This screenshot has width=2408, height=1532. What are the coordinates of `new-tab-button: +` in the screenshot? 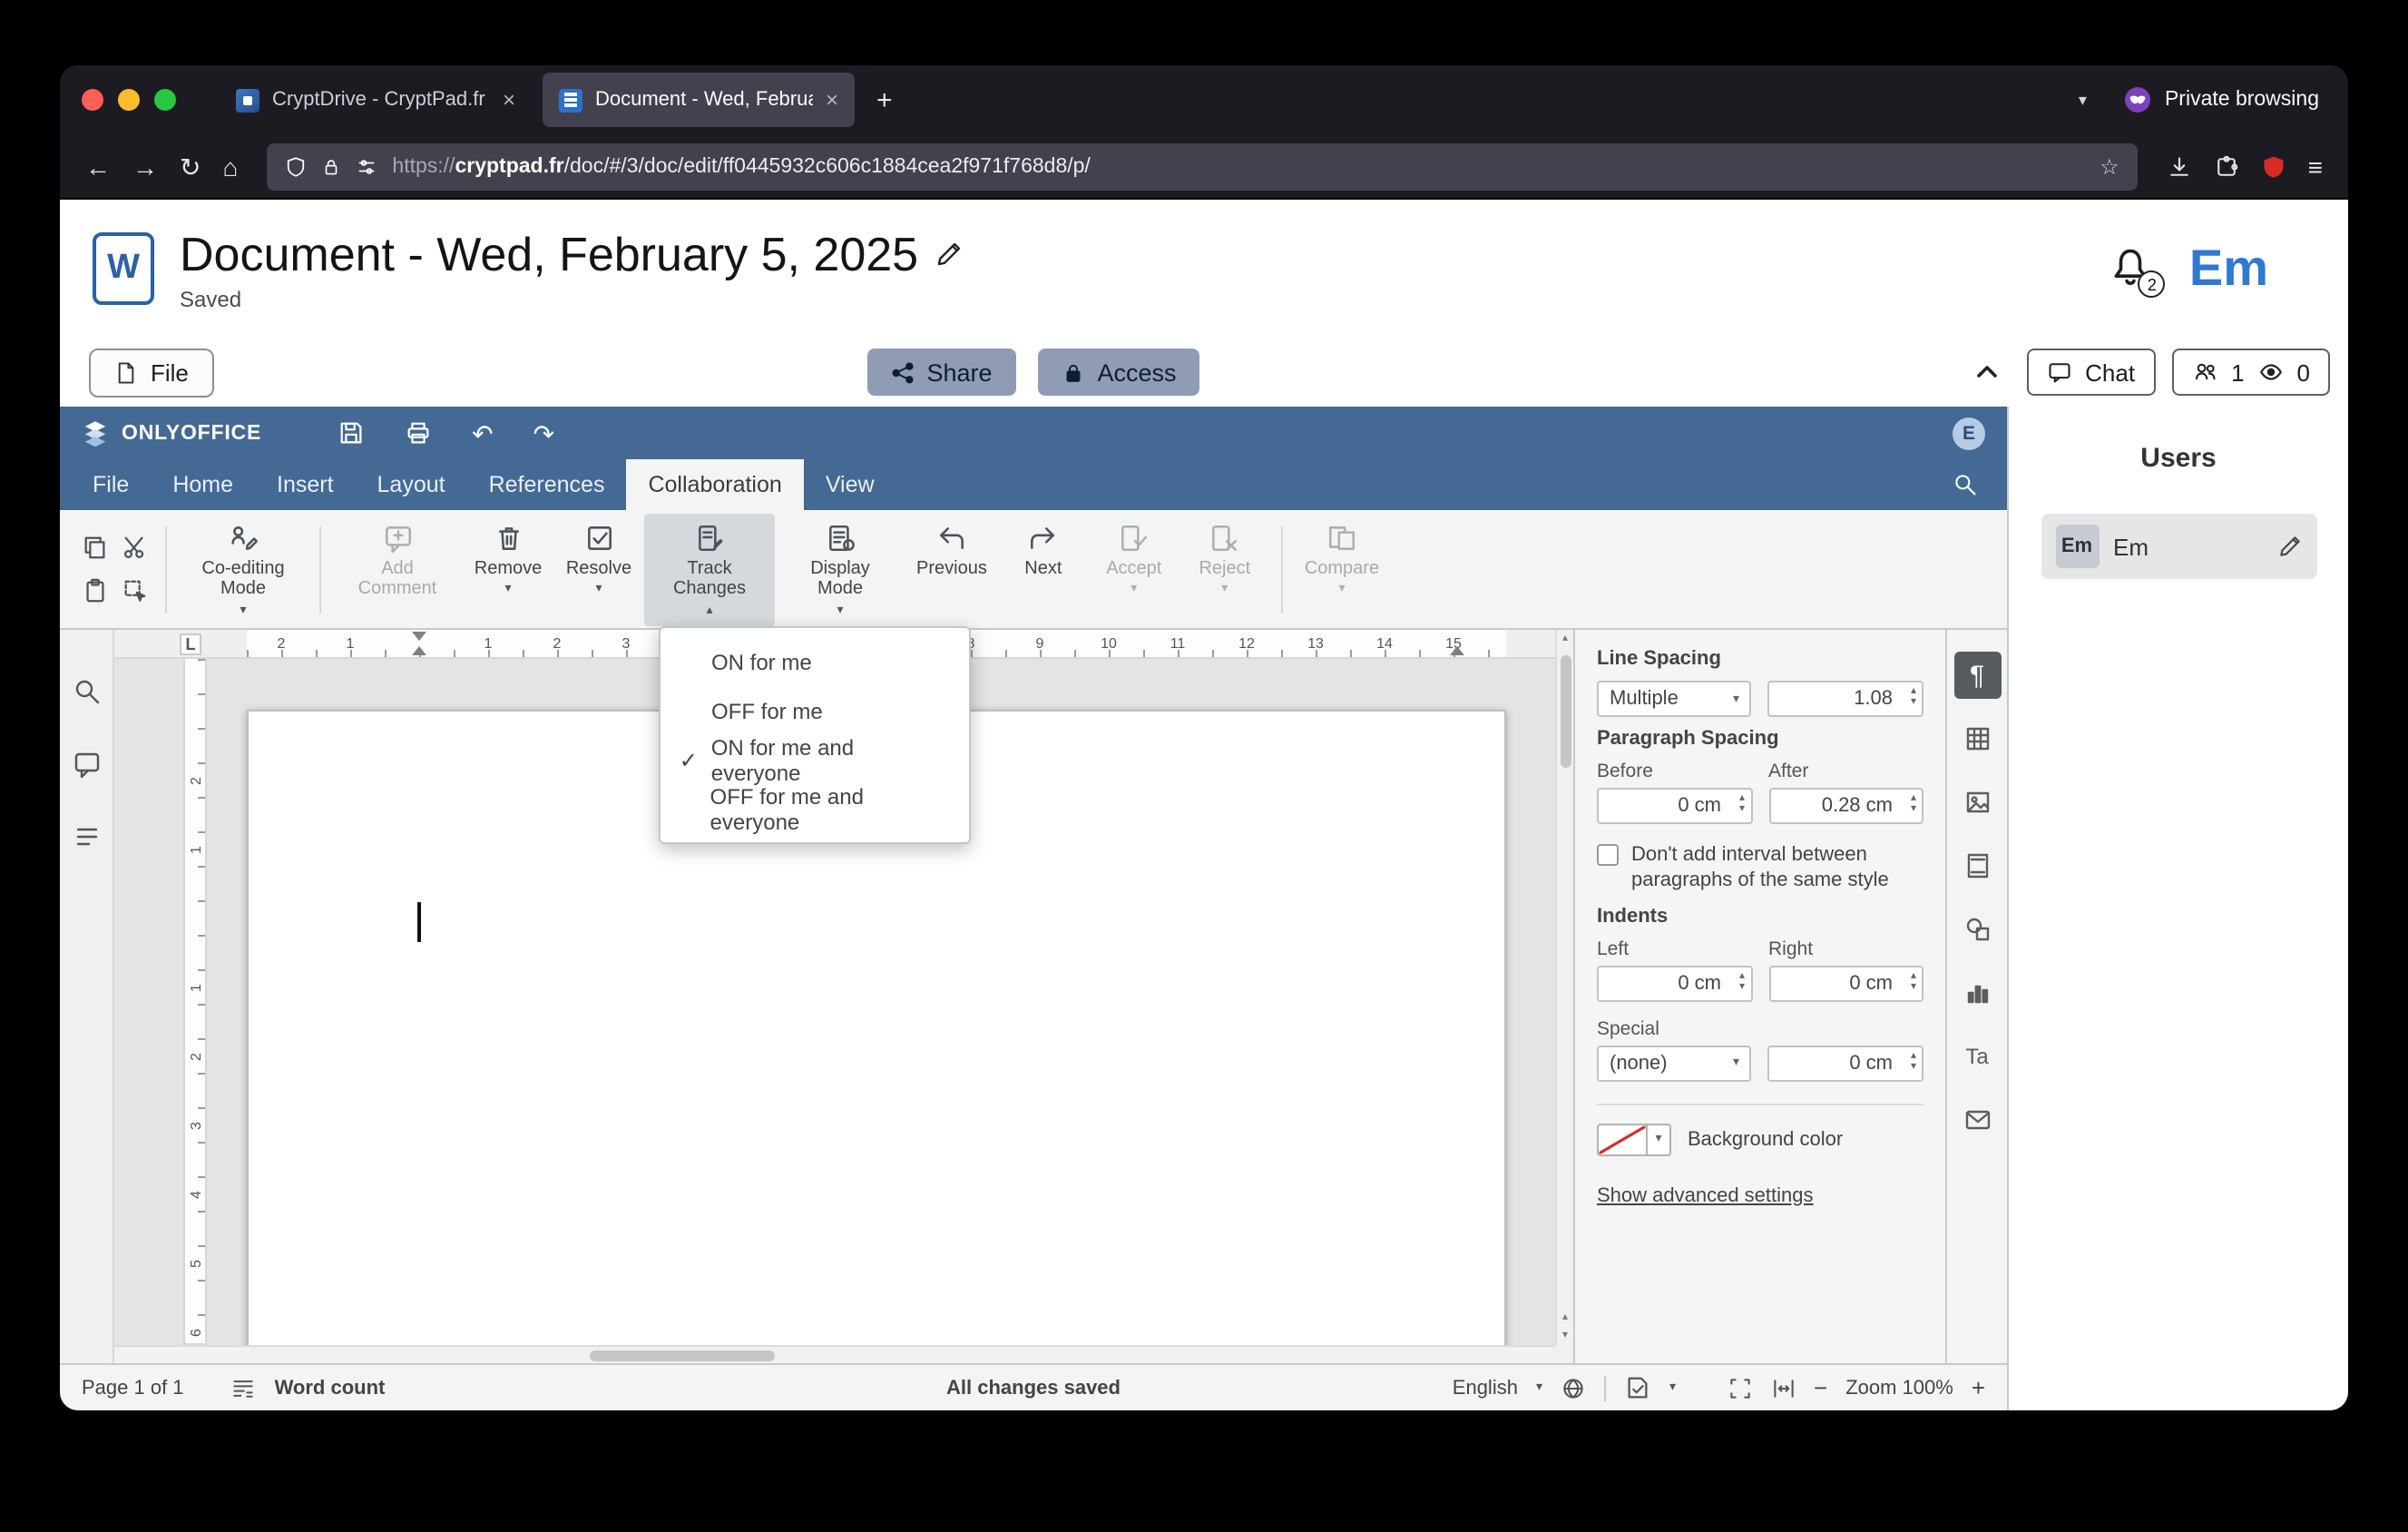 It's located at (885, 99).